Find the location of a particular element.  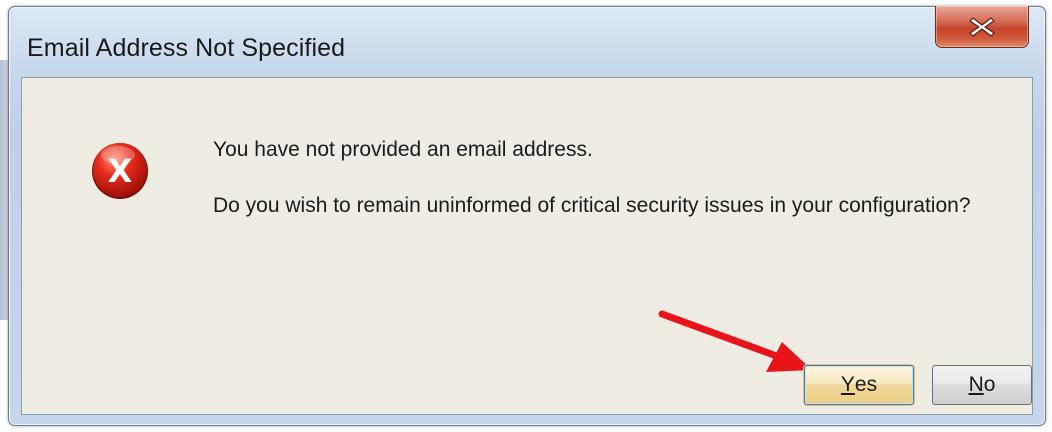

yes-label-rest: es is located at coordinates (866, 384).